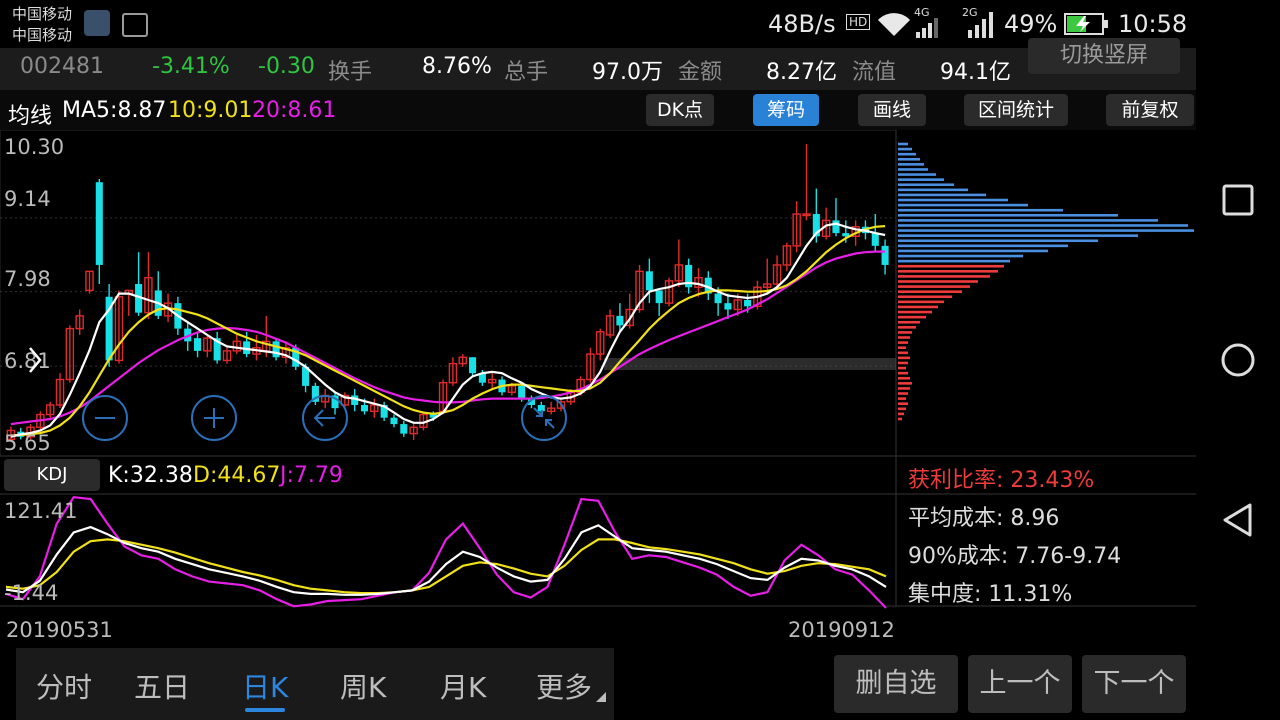 The height and width of the screenshot is (720, 1280). What do you see at coordinates (894, 24) in the screenshot?
I see `wifi-icon` at bounding box center [894, 24].